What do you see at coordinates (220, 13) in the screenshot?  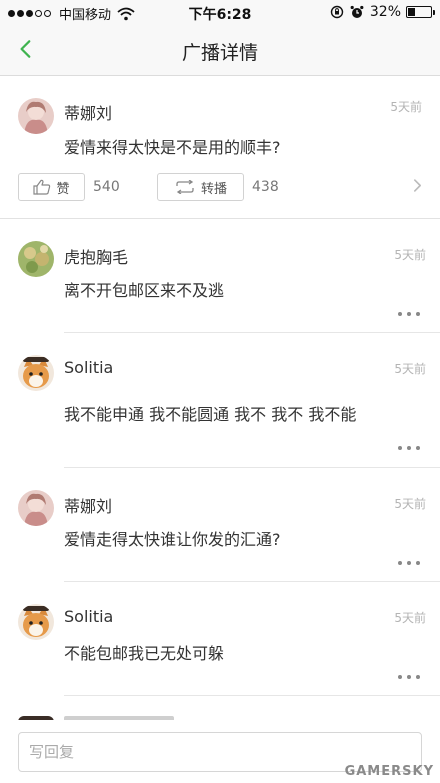 I see `status-bar: 中国移动 下午6:28 32%` at bounding box center [220, 13].